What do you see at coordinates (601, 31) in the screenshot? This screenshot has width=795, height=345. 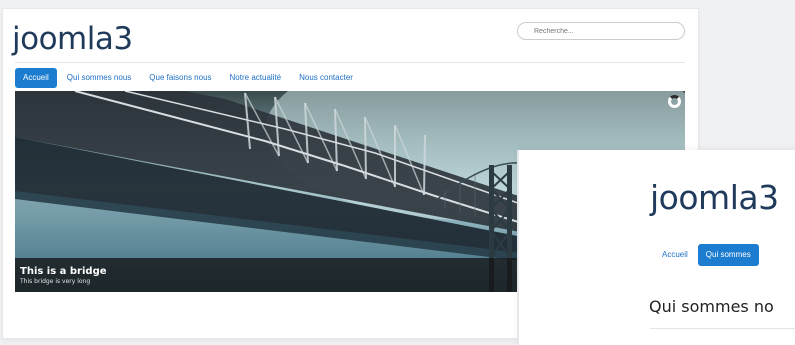 I see `search-input` at bounding box center [601, 31].